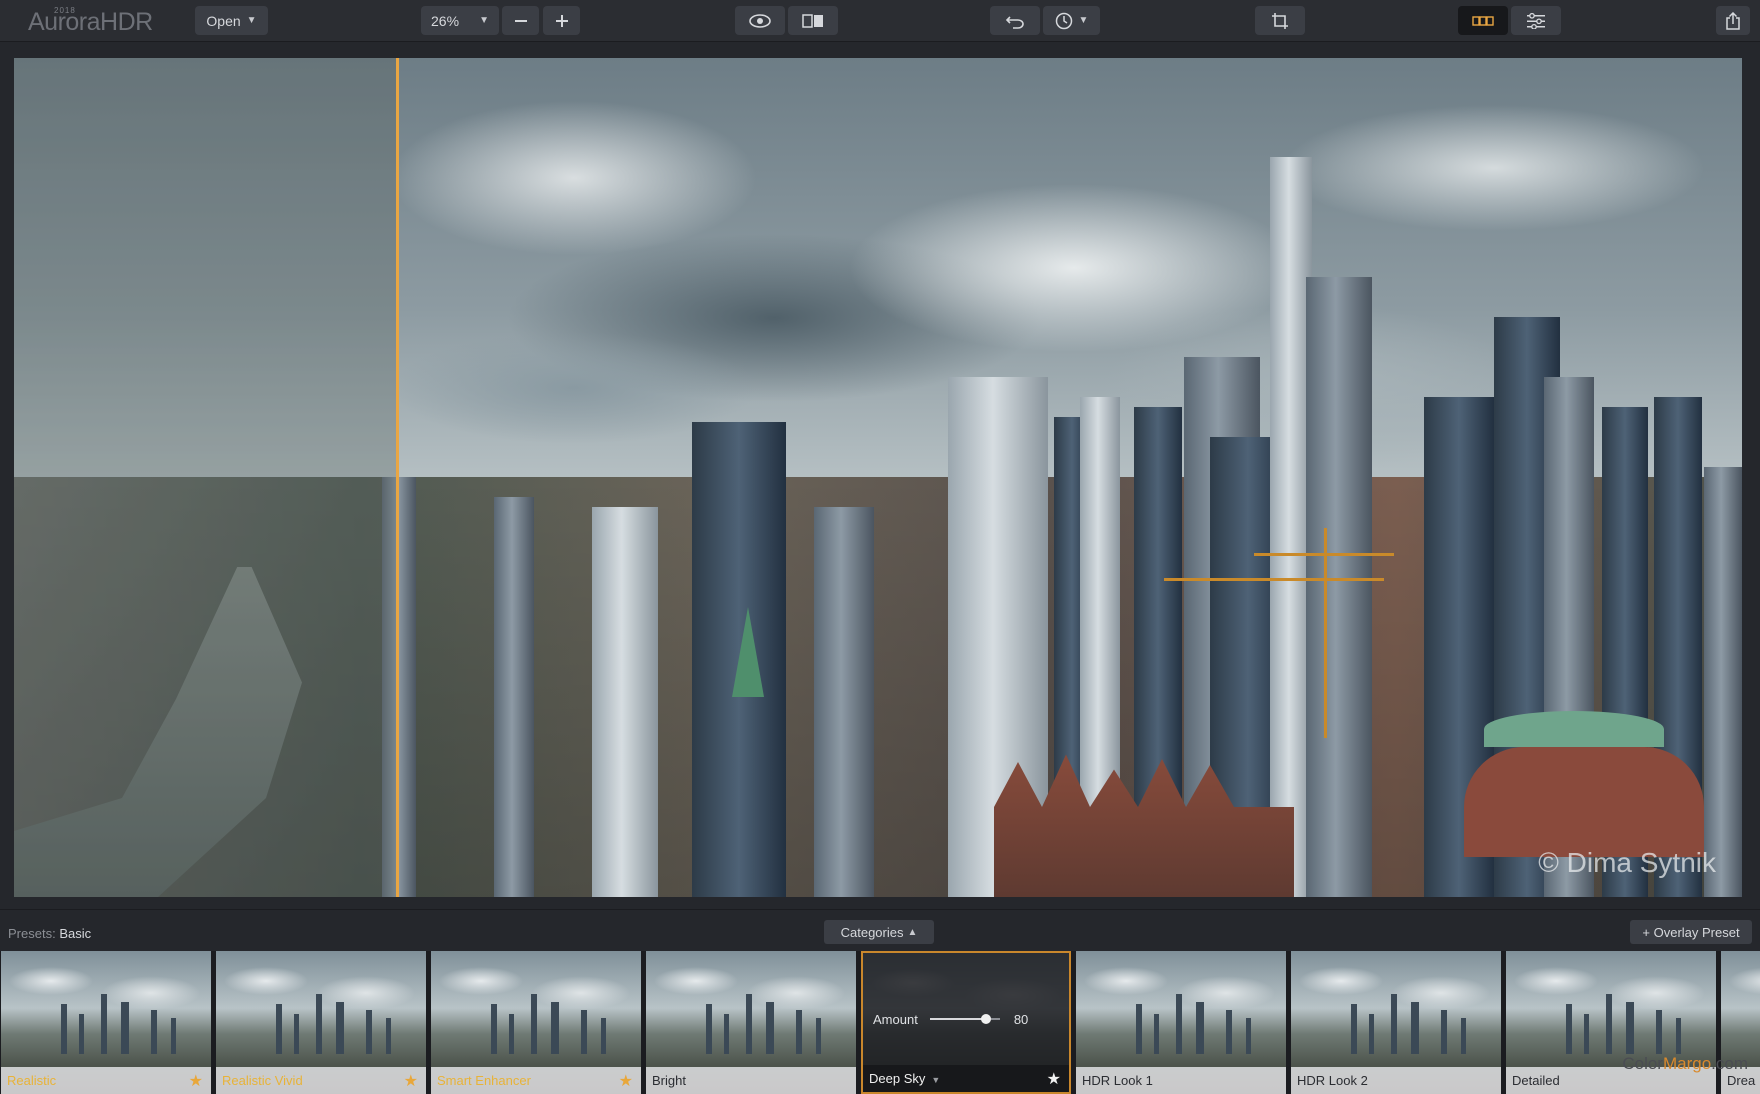 This screenshot has height=1094, width=1760. I want to click on categories-label: Categories, so click(872, 932).